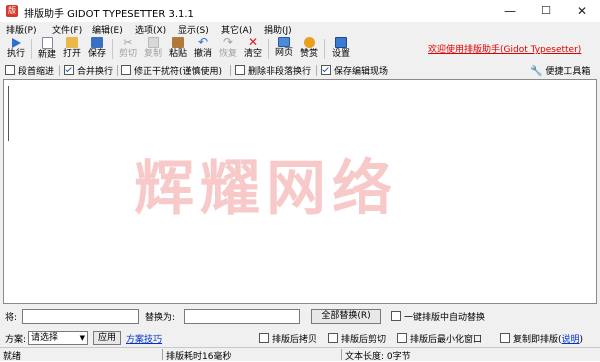  I want to click on menu-options: 选项(X), so click(150, 29).